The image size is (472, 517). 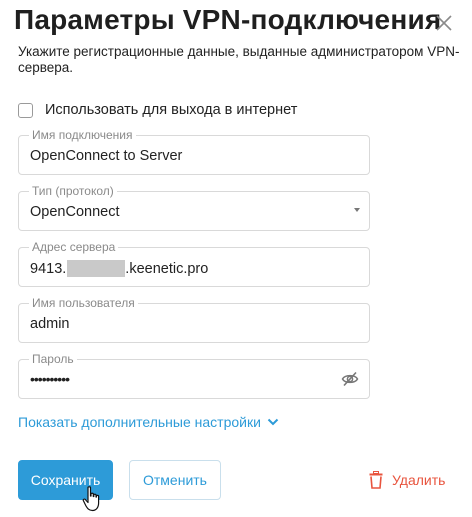 I want to click on close-icon, so click(x=444, y=23).